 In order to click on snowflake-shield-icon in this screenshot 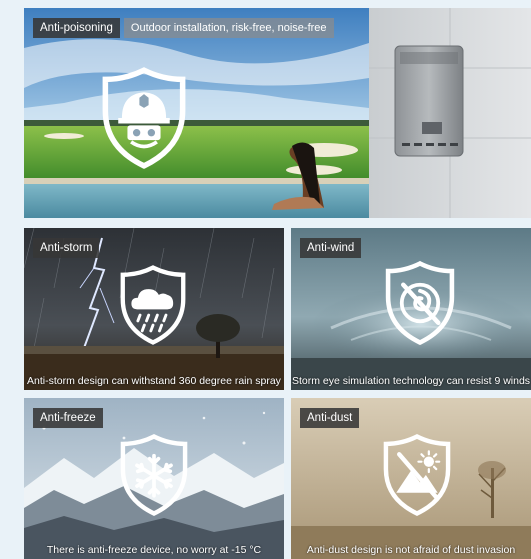, I will do `click(154, 475)`.